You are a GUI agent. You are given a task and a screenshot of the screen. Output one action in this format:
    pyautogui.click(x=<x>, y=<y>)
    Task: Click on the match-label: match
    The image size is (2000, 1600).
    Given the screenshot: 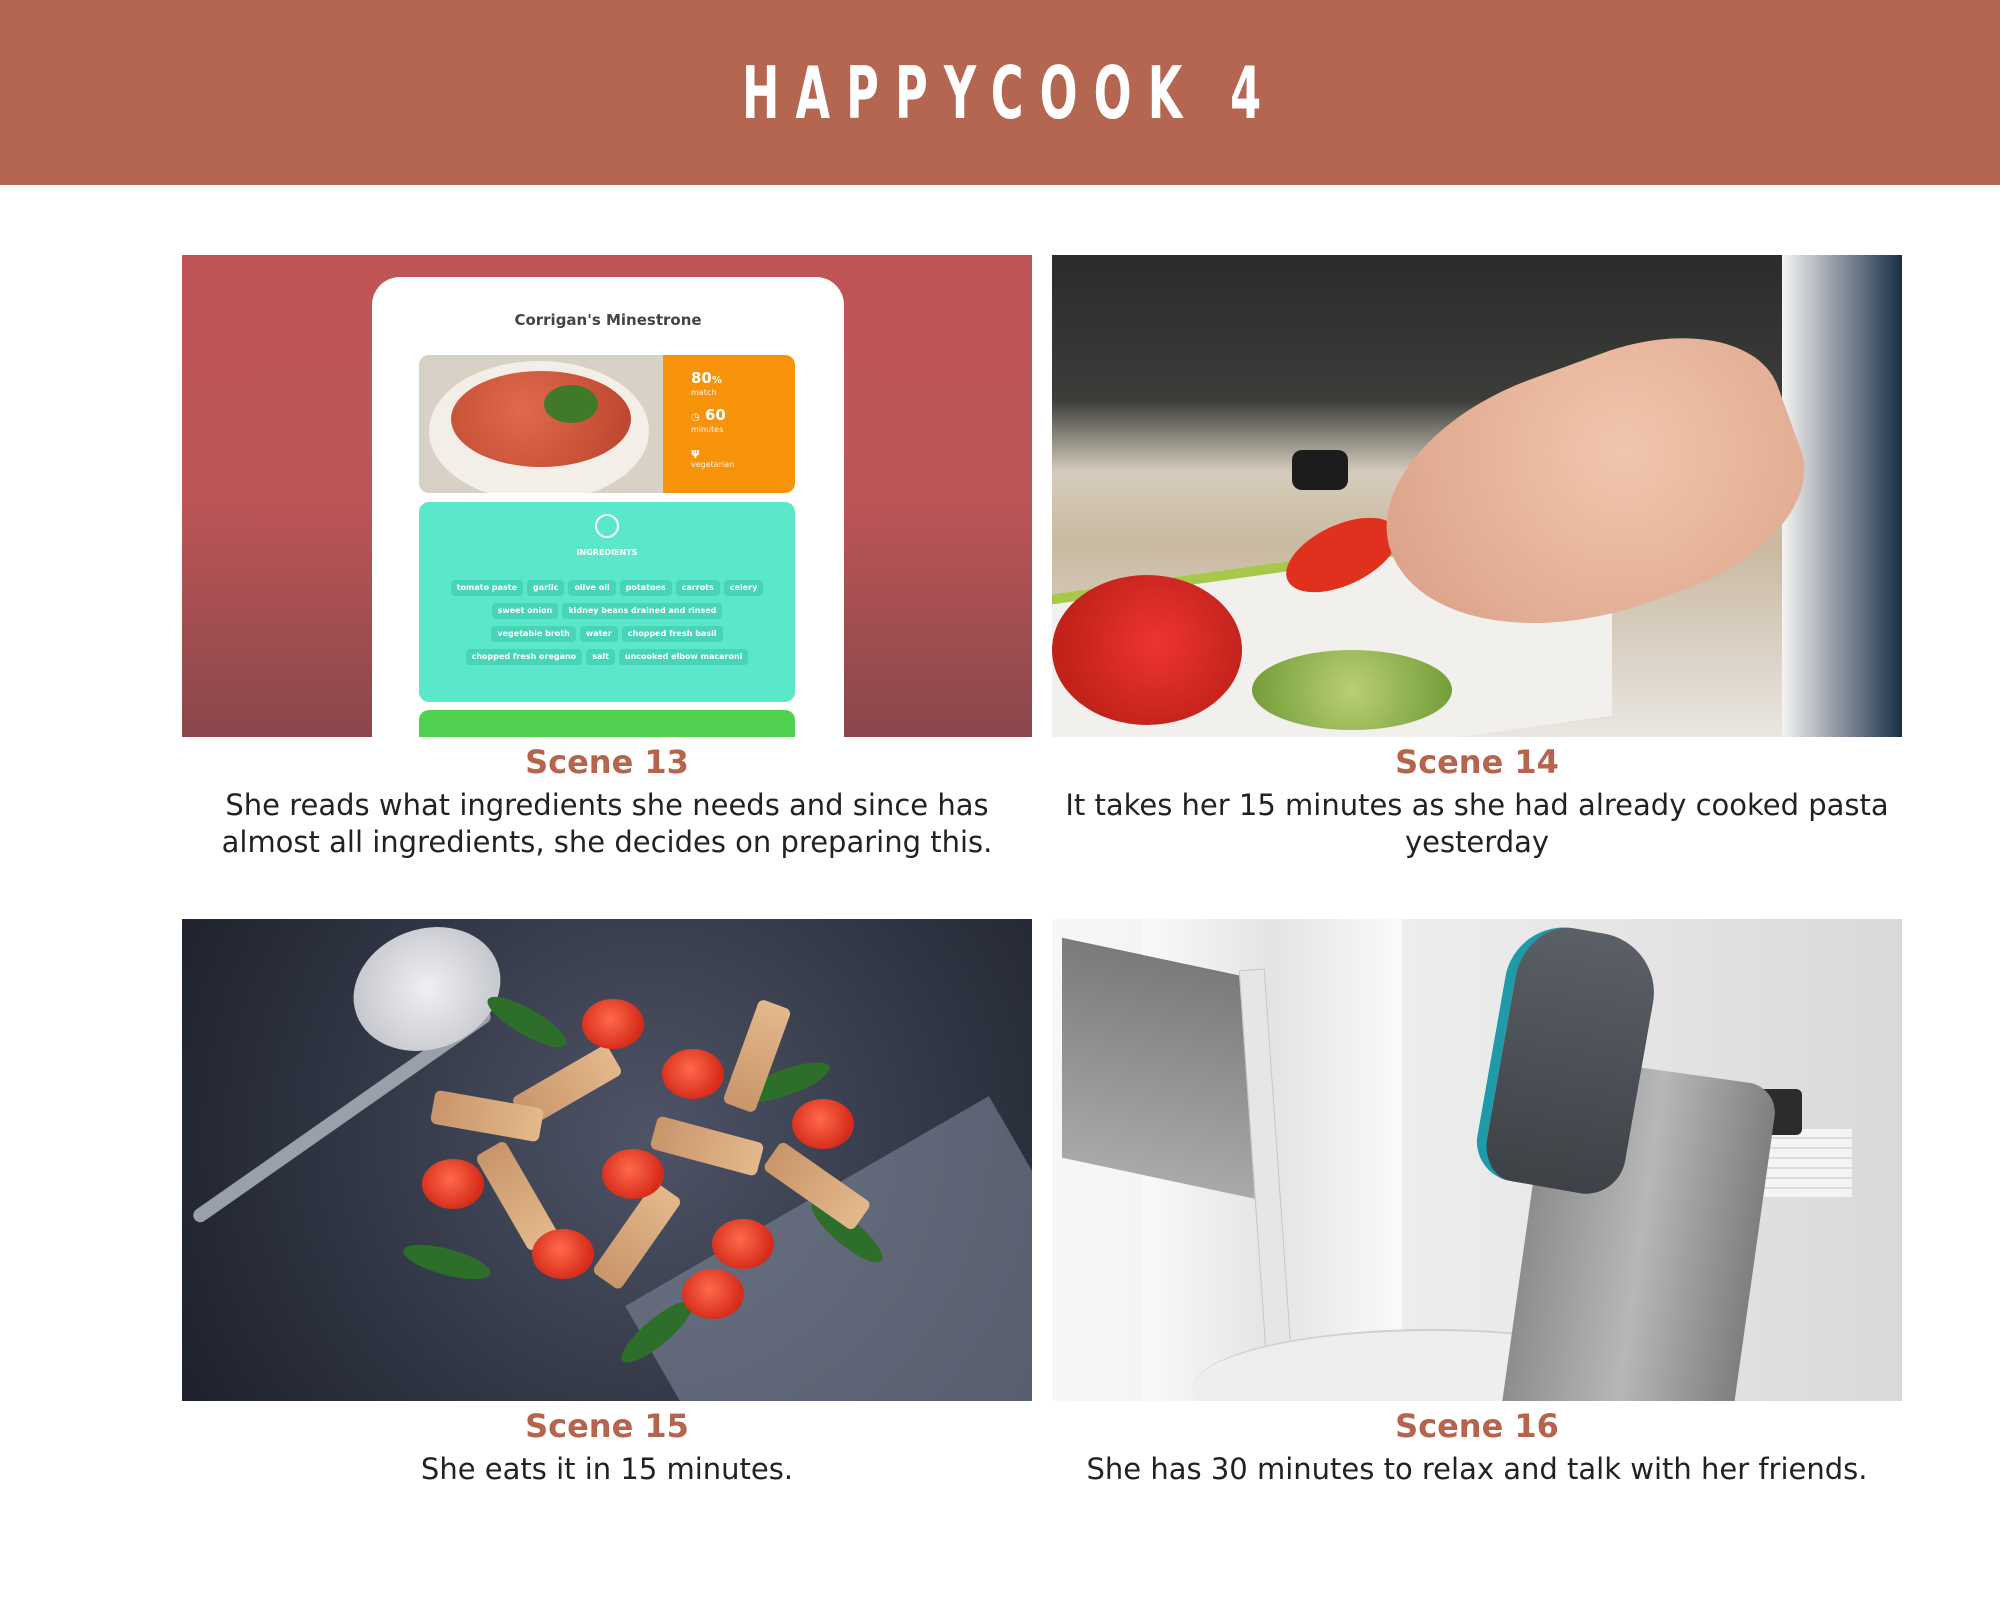 What is the action you would take?
    pyautogui.click(x=704, y=392)
    